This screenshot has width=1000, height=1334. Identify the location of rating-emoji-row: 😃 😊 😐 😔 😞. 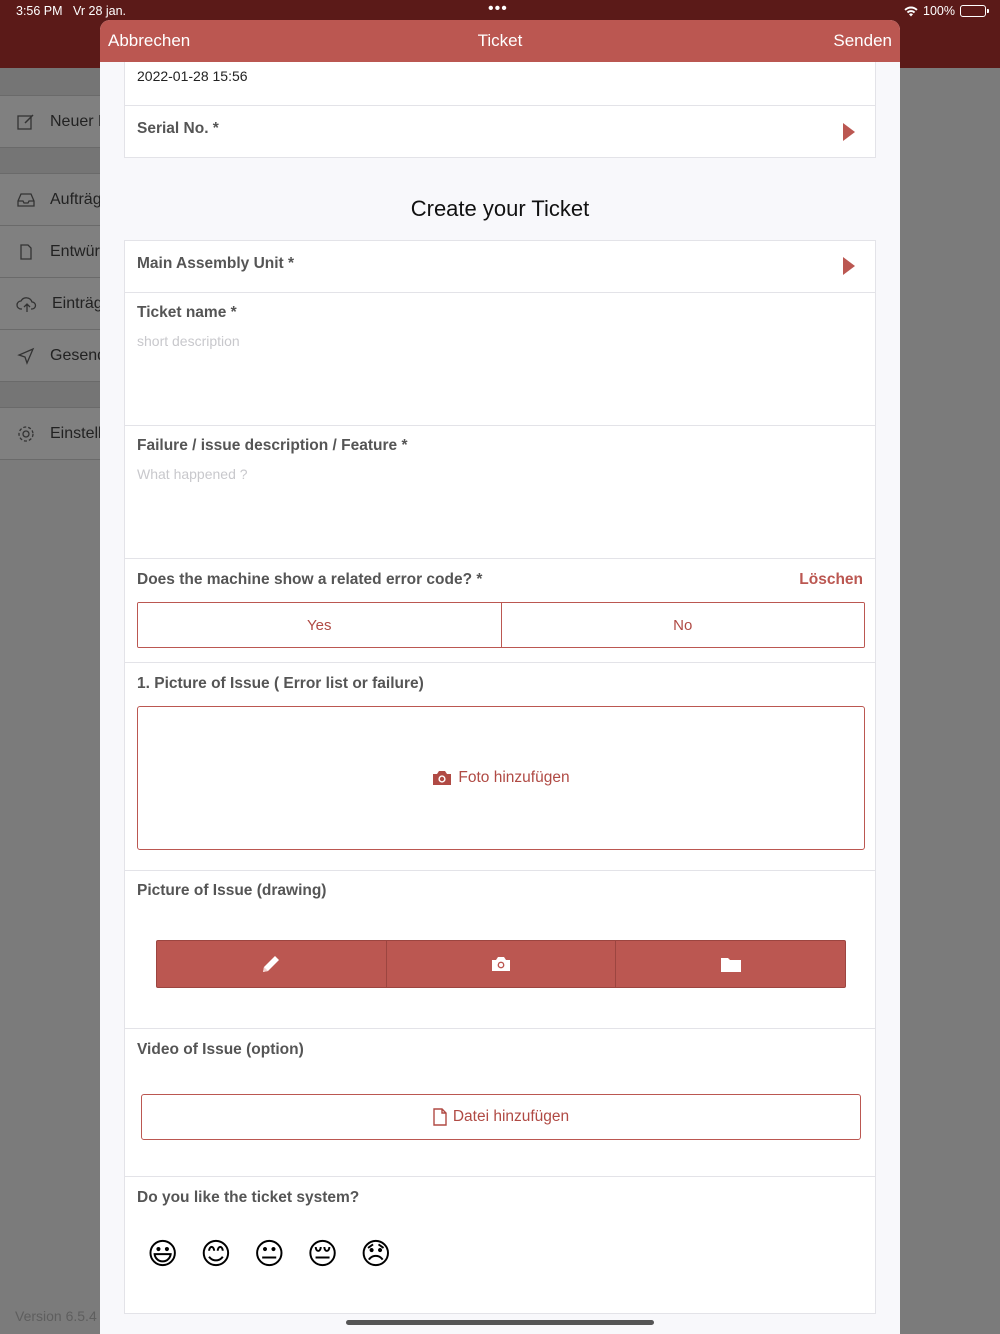
(269, 1255).